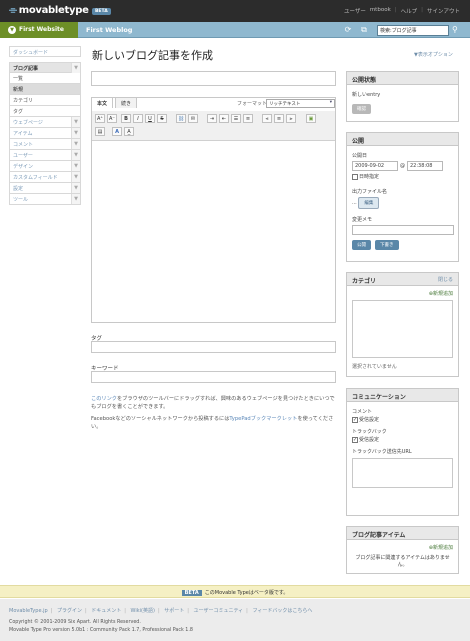  What do you see at coordinates (413, 30) in the screenshot?
I see `search-input: 検索:ブログ記事` at bounding box center [413, 30].